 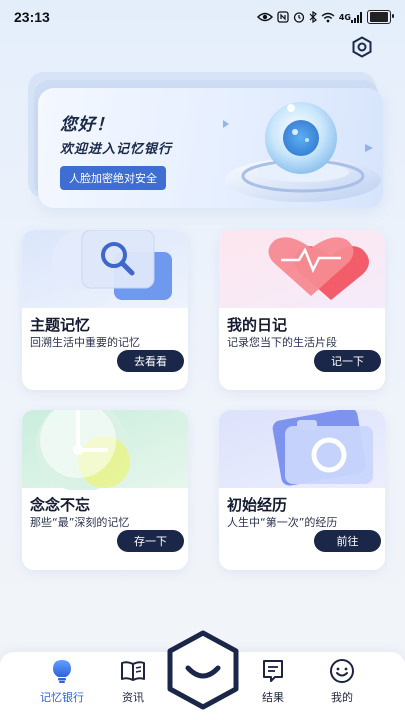 I want to click on center-action-button, so click(x=203, y=670).